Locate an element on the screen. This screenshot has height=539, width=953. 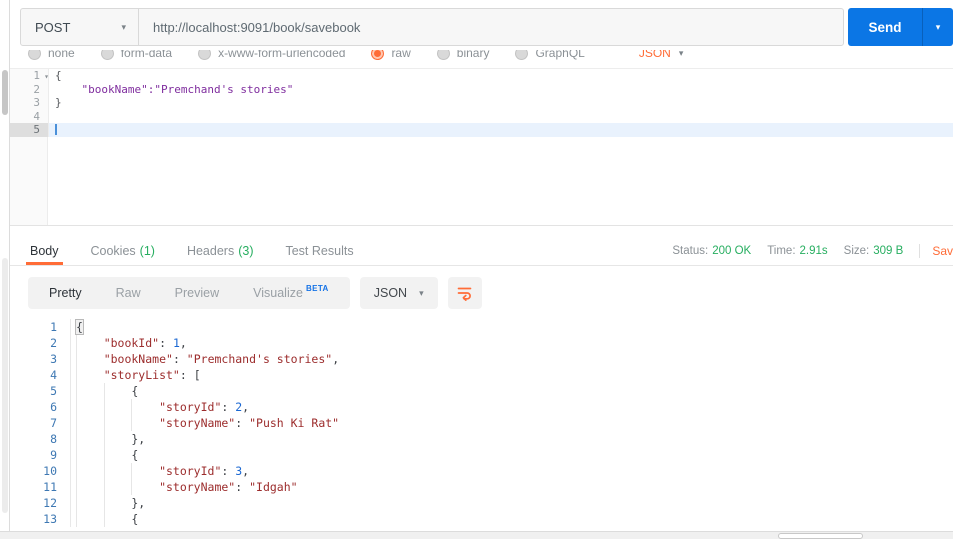
body-mode-x-www-form-urlencoded: x-www-form-urlencoded is located at coordinates (271, 55).